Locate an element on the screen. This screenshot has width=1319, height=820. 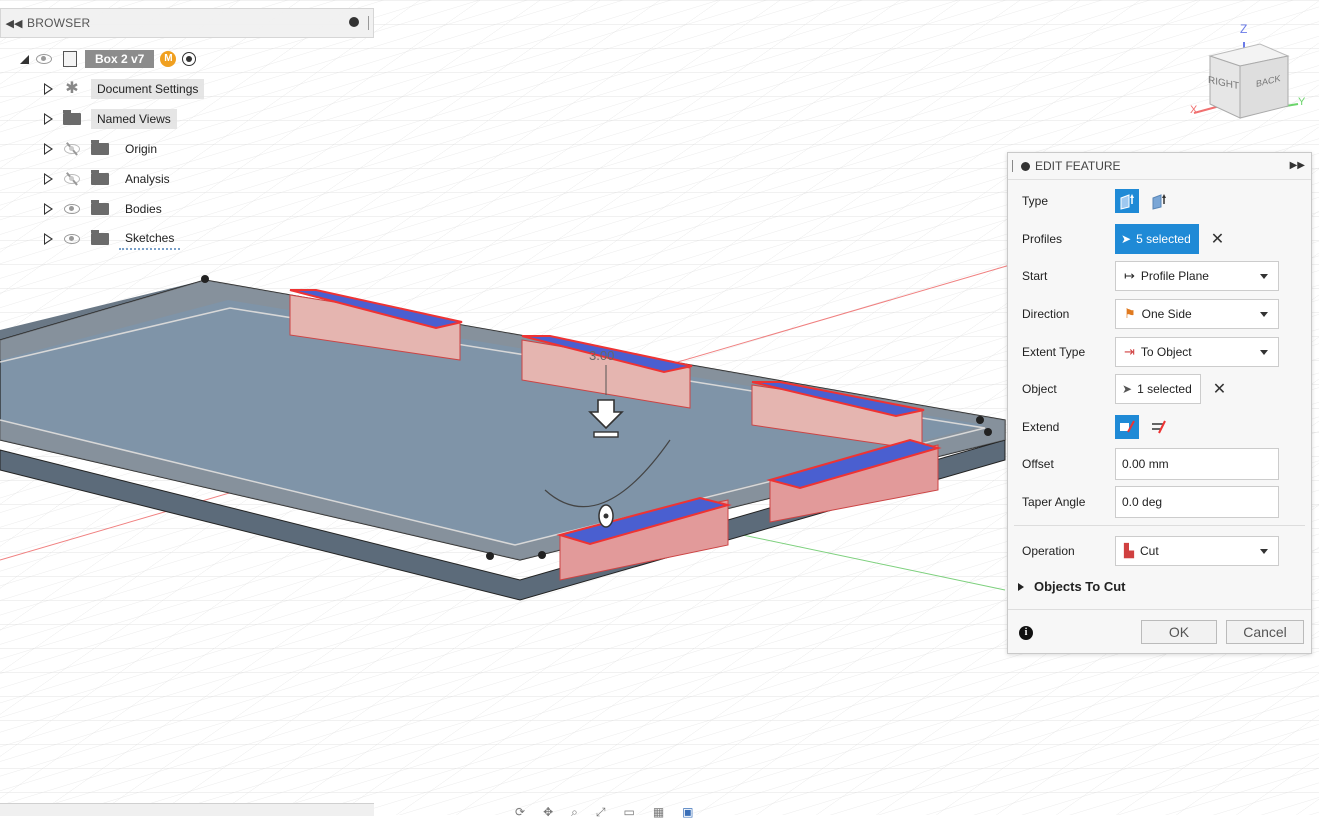
taper-angle-input is located at coordinates (1197, 502).